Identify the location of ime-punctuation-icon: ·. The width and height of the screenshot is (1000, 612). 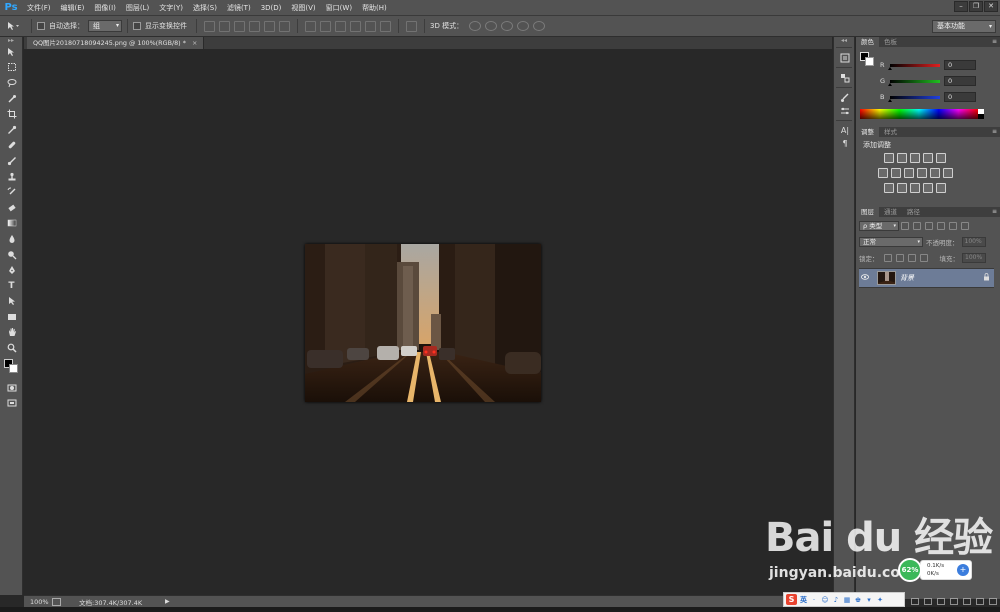
(814, 600).